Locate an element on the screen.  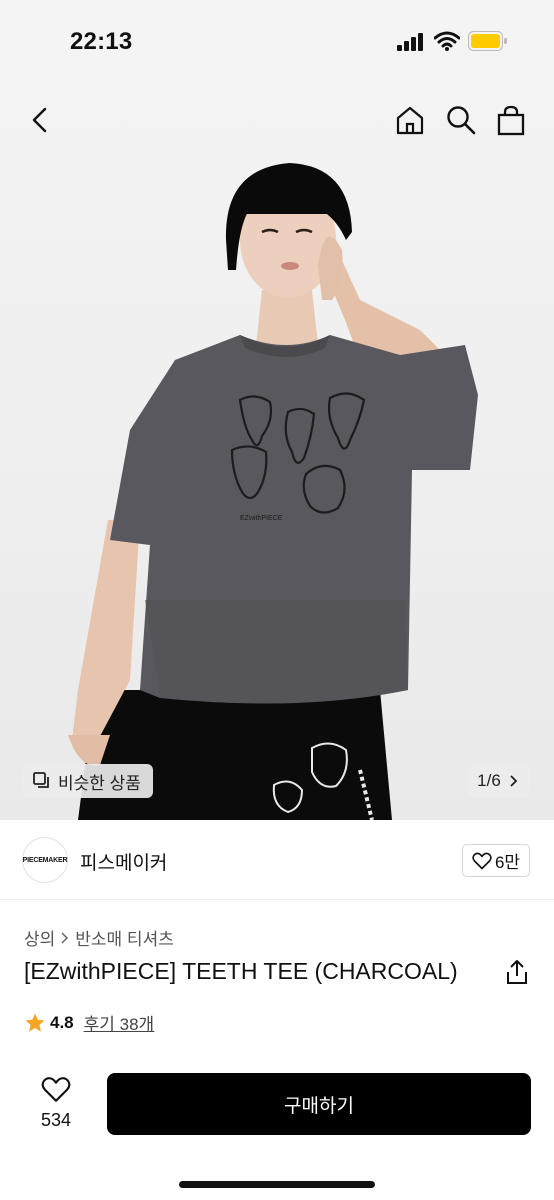
search-icon is located at coordinates (461, 120).